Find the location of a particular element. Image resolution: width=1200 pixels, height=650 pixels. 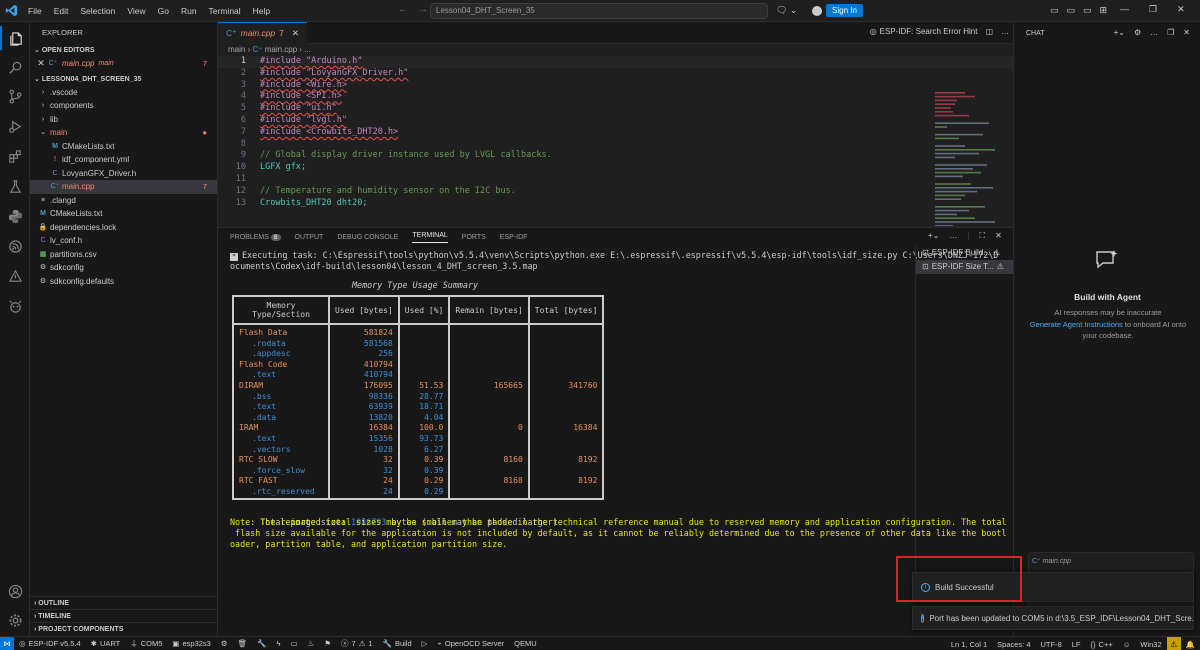

status-platform: Win32 is located at coordinates (1150, 644).